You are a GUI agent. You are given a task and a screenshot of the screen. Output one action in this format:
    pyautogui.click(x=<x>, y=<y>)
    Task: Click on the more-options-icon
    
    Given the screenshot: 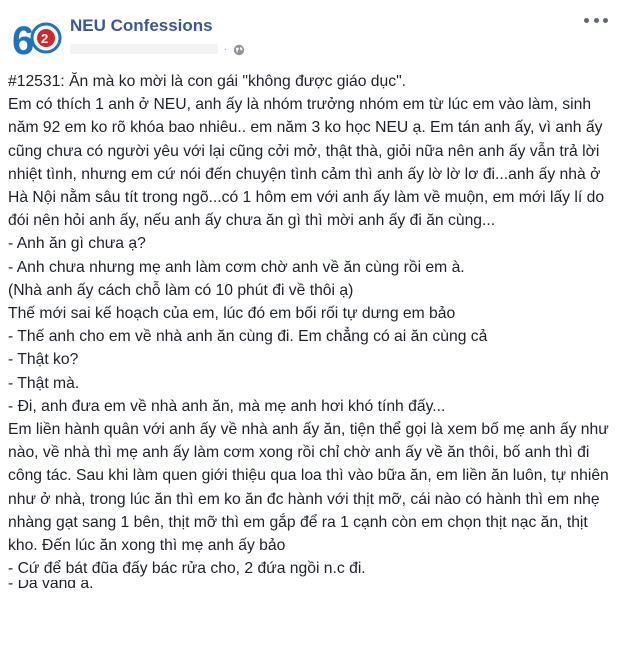 What is the action you would take?
    pyautogui.click(x=596, y=20)
    